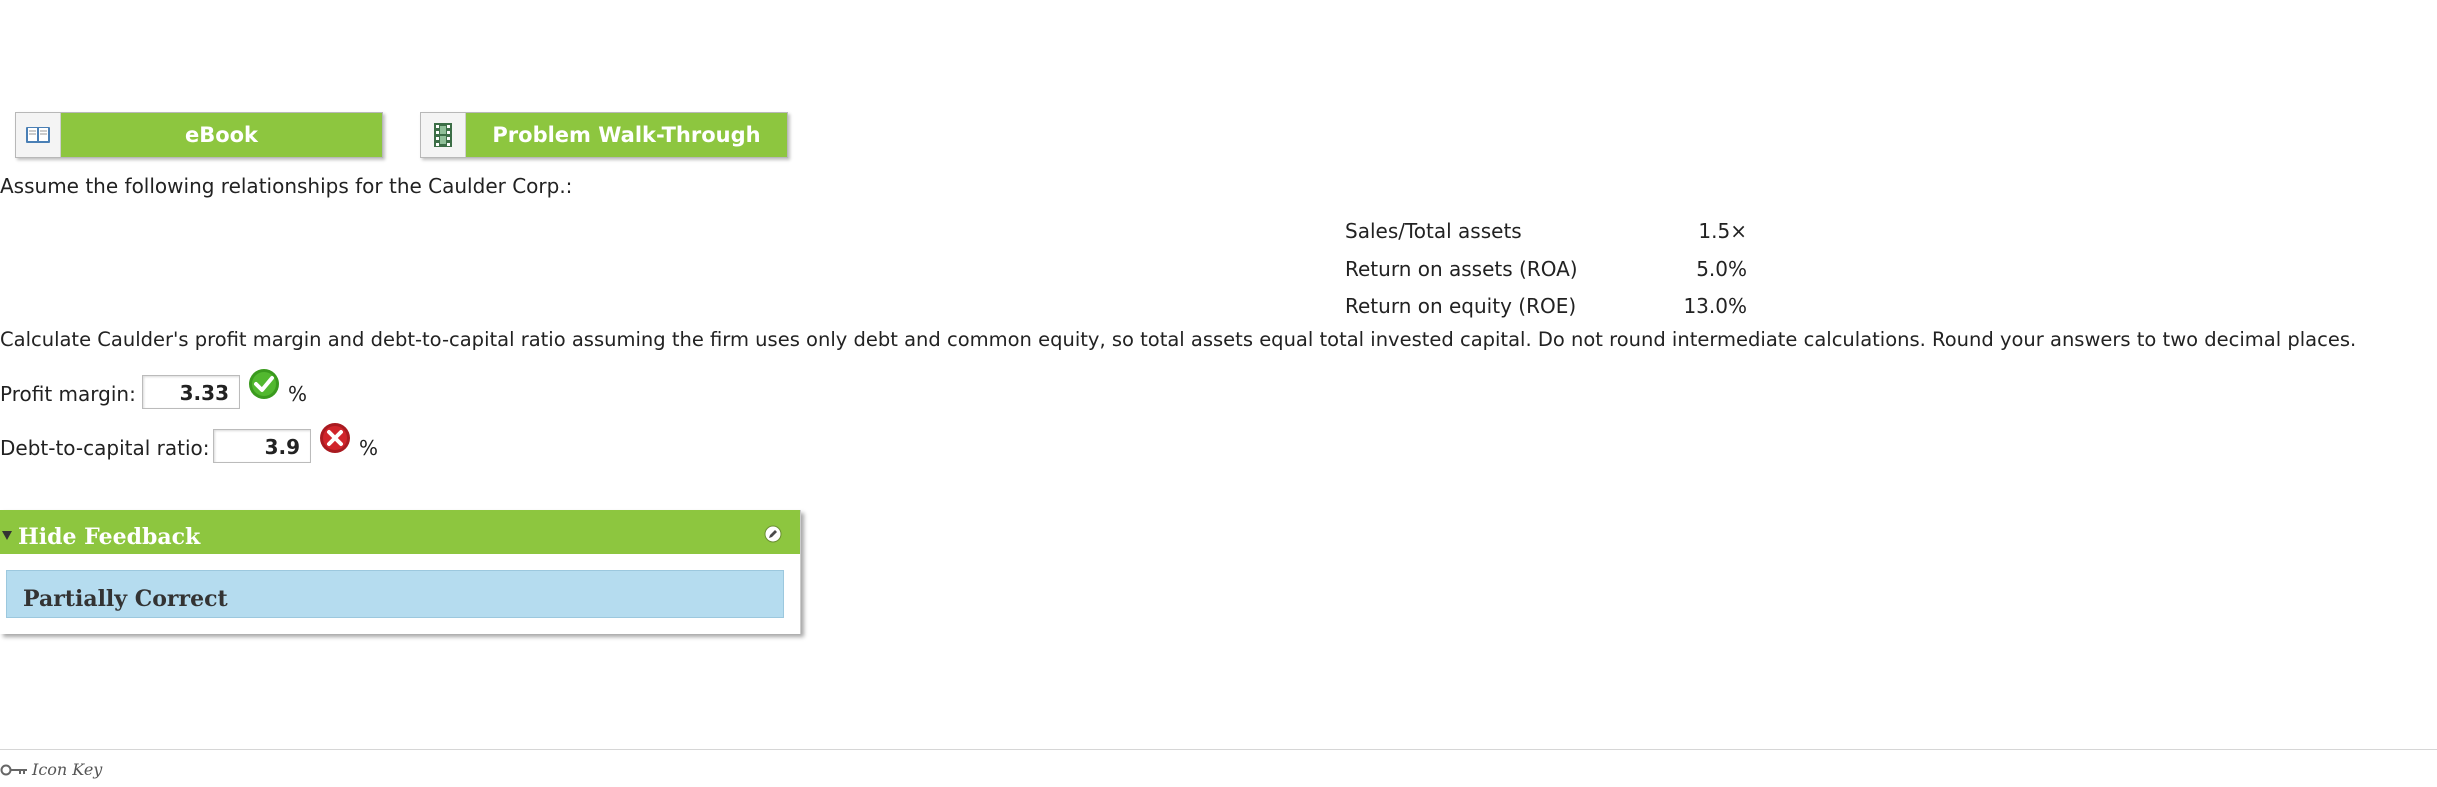 The image size is (2437, 787). I want to click on profit-margin-input: 3.33, so click(191, 392).